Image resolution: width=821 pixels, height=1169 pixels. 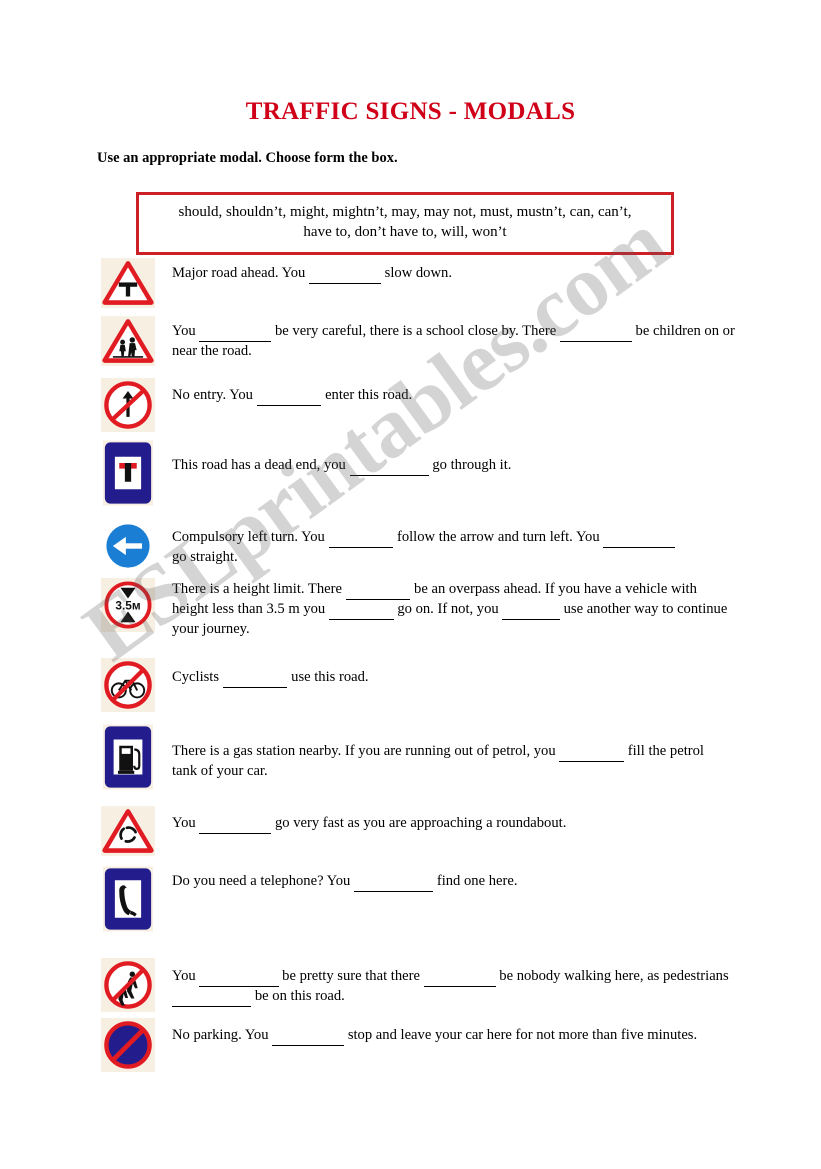 I want to click on svg-text: 3.5м, so click(x=127, y=605).